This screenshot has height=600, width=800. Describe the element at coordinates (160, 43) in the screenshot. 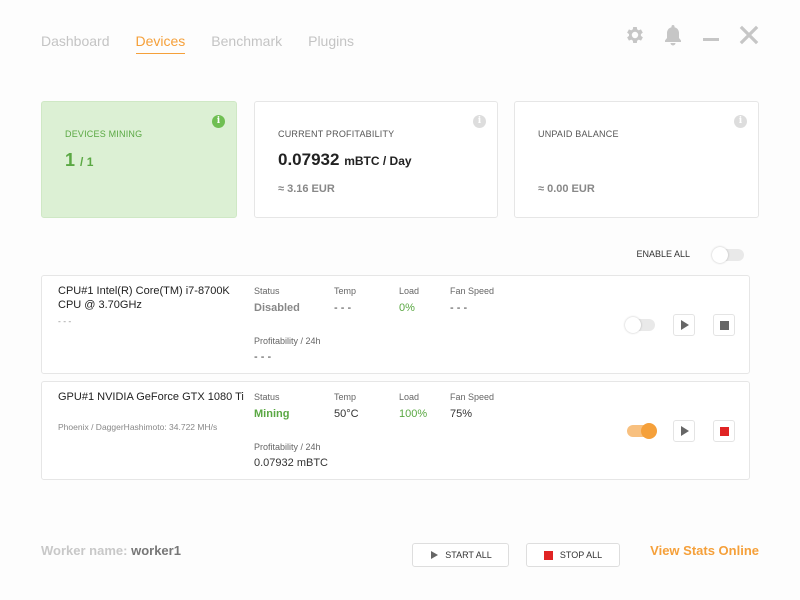

I see `tab-devices: Devices` at that location.